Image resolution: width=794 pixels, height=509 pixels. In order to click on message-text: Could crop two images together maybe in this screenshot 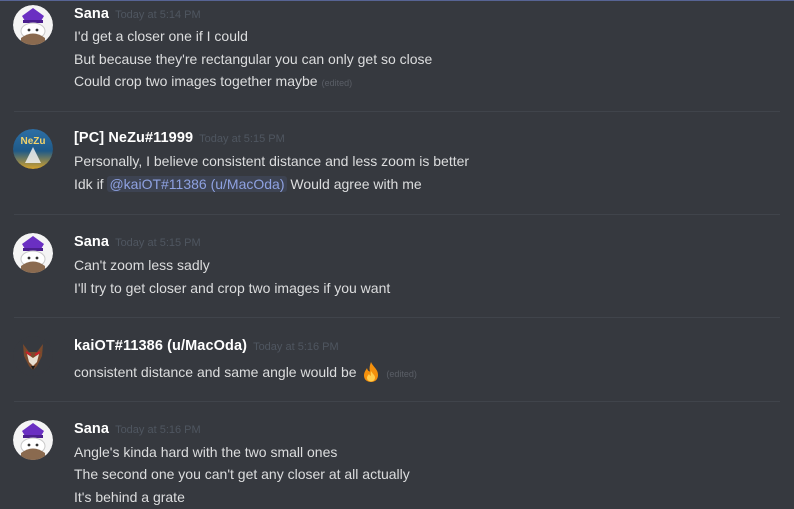, I will do `click(196, 81)`.